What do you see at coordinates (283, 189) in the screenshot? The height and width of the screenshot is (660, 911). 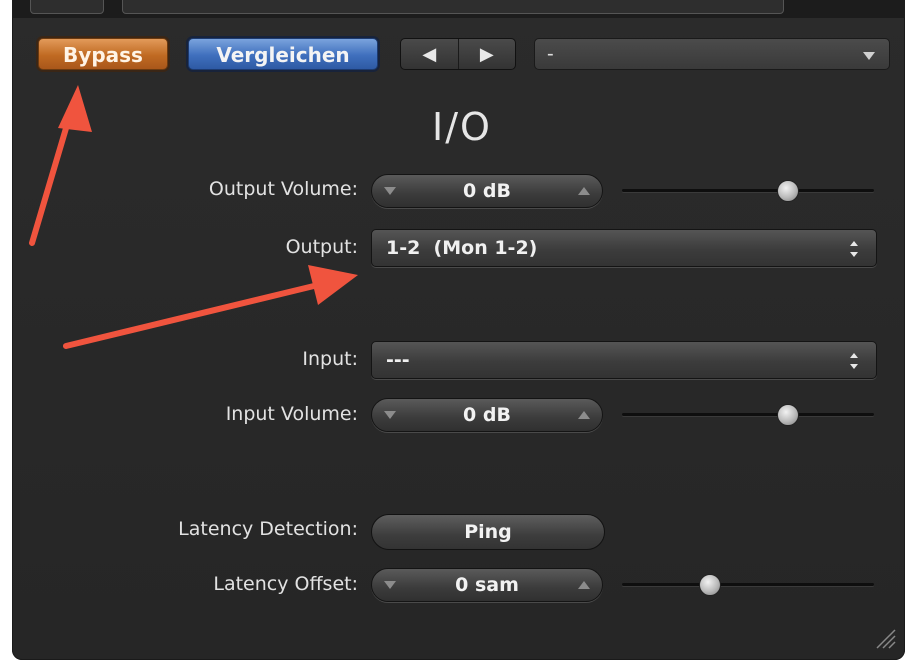 I see `output-volume-label: Output Volume:` at bounding box center [283, 189].